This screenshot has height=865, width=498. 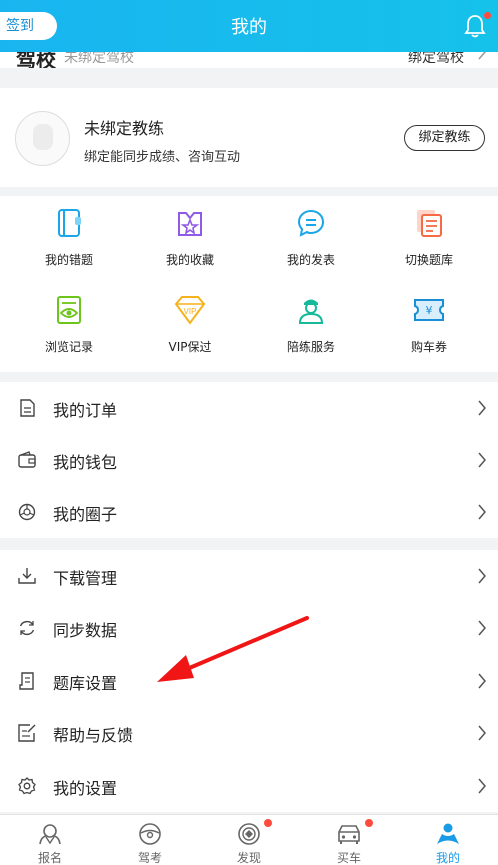 I want to click on grid-item-favorites: 我的收藏, so click(x=190, y=236).